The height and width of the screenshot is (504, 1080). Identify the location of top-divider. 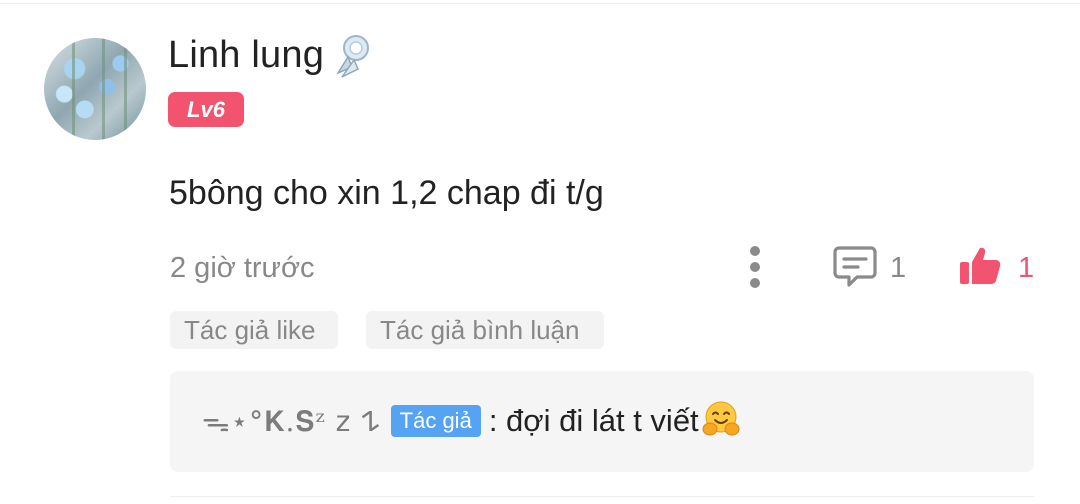
(540, 3).